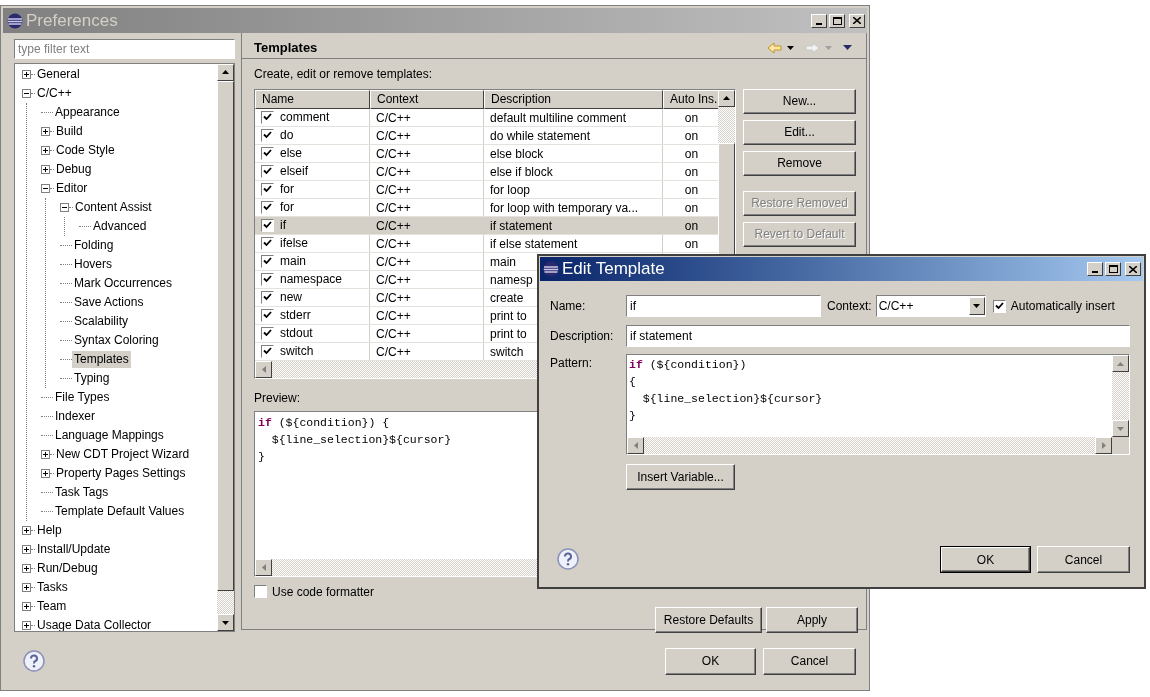 This screenshot has width=1150, height=697. What do you see at coordinates (708, 619) in the screenshot?
I see `restore-defaults-button: Restore Defaults` at bounding box center [708, 619].